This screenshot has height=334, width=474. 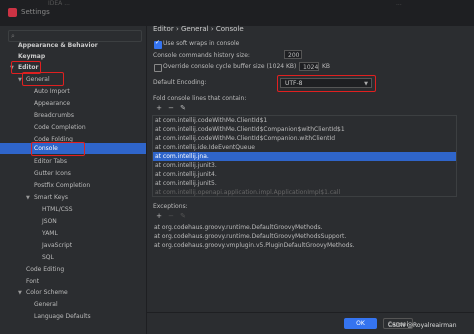 What do you see at coordinates (50, 234) in the screenshot?
I see `tree-item-yaml: YAML` at bounding box center [50, 234].